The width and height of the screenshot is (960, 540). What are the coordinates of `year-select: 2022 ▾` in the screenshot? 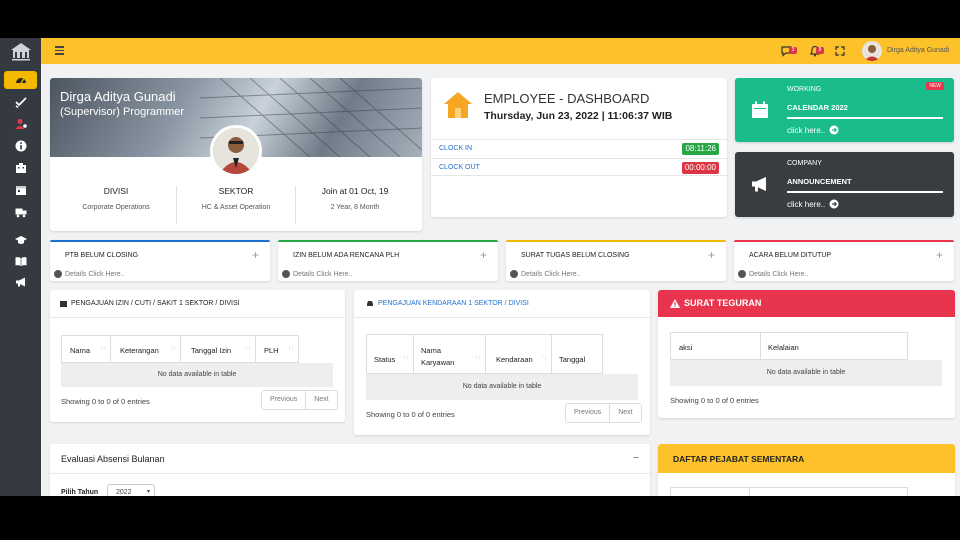 It's located at (131, 490).